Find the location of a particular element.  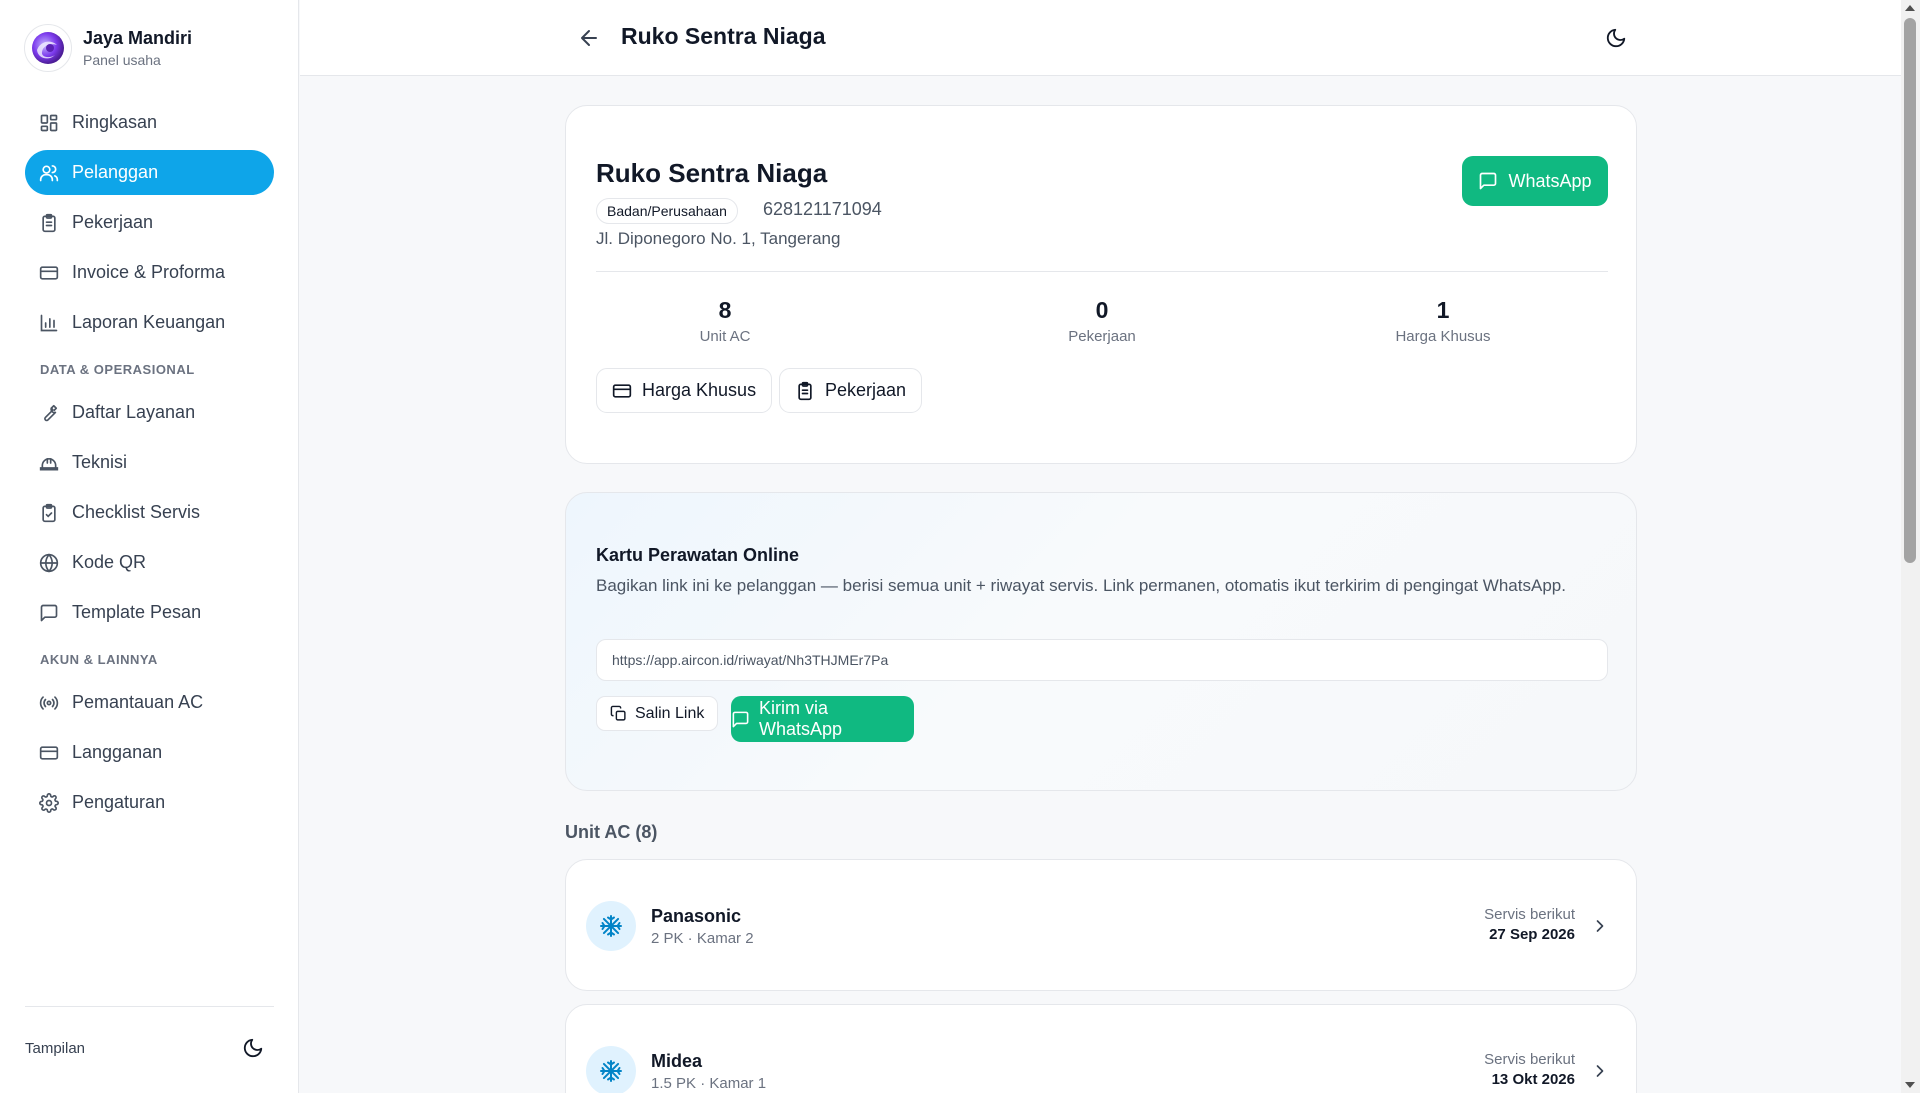

sidebar-item-template-pesan: Template Pesan is located at coordinates (149, 612).